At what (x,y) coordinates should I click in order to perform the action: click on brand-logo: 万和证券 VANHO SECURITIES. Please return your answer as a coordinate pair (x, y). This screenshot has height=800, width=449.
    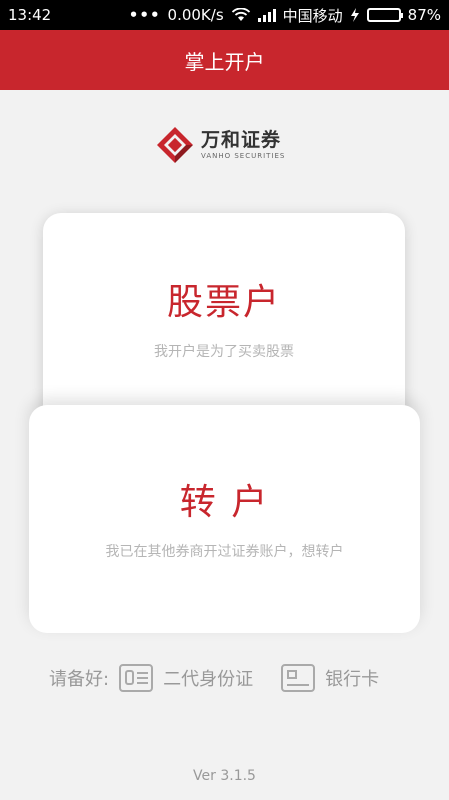
    Looking at the image, I should click on (220, 145).